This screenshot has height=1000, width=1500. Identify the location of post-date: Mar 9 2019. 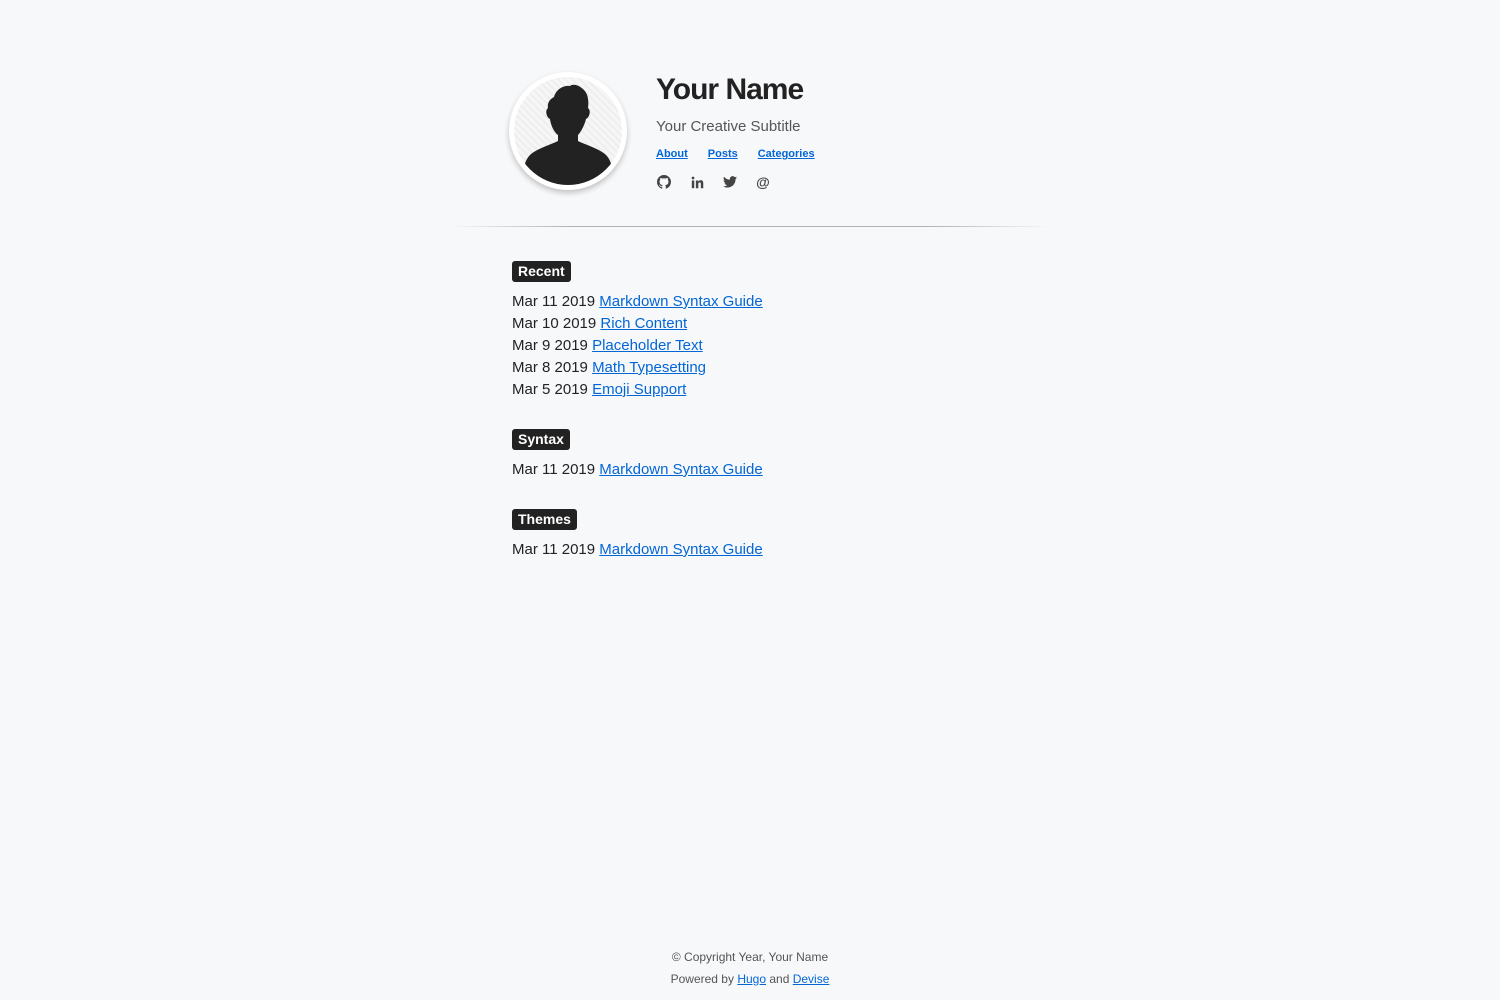
(550, 345).